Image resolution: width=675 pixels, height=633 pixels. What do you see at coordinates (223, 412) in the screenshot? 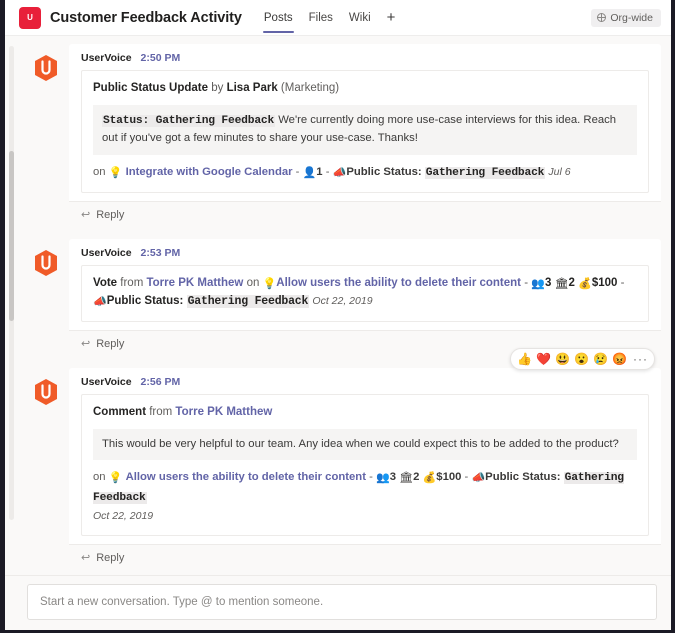
I see `commenter-link: Torre PK Matthew` at bounding box center [223, 412].